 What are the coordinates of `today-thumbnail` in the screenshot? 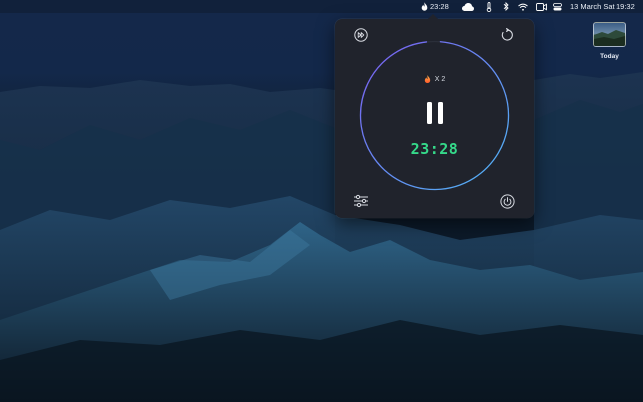 It's located at (609, 34).